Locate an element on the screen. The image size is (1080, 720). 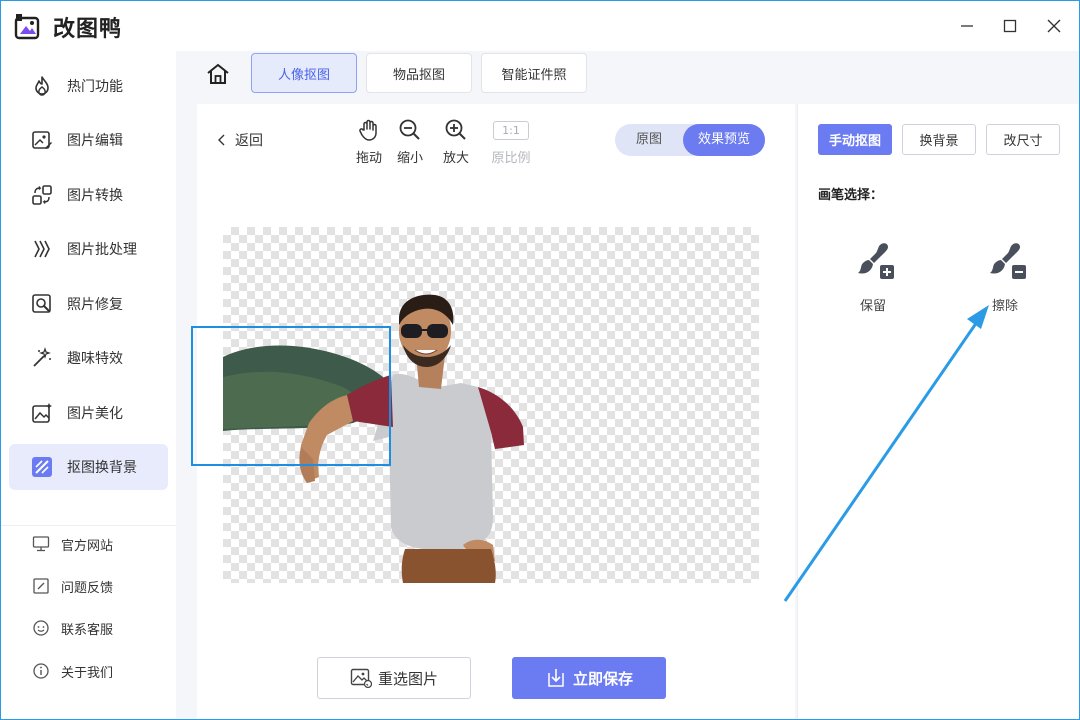
sidebar-item-label: 趣味特效 is located at coordinates (95, 359).